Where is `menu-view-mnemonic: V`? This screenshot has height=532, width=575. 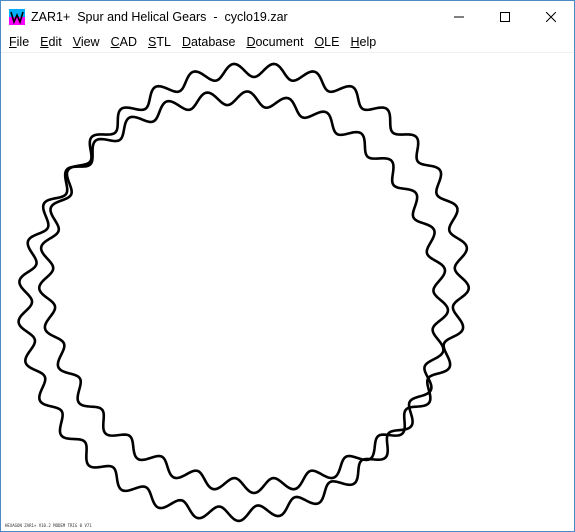
menu-view-mnemonic: V is located at coordinates (76, 42).